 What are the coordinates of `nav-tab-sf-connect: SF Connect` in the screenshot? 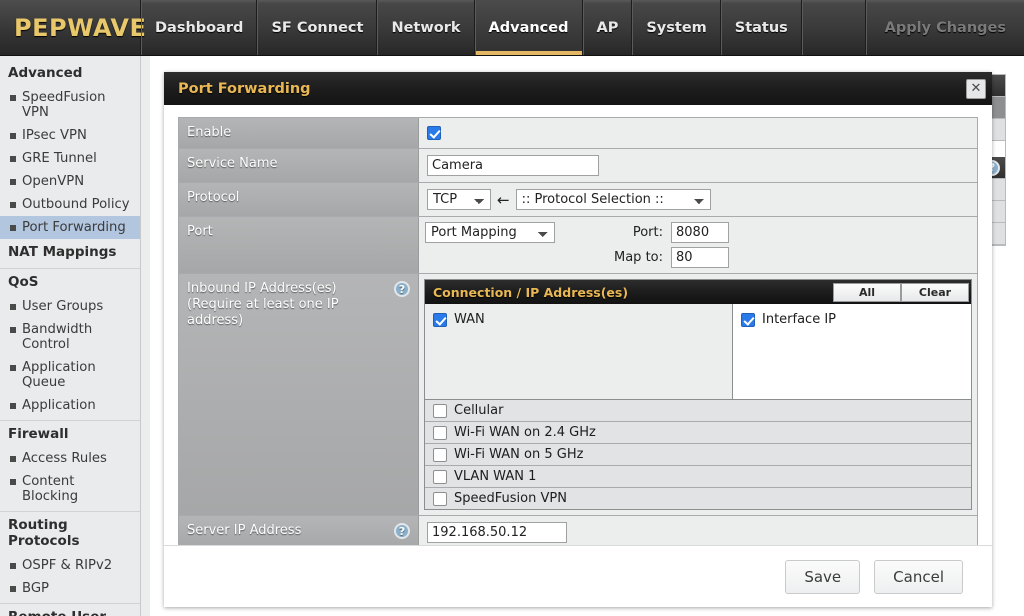 It's located at (317, 27).